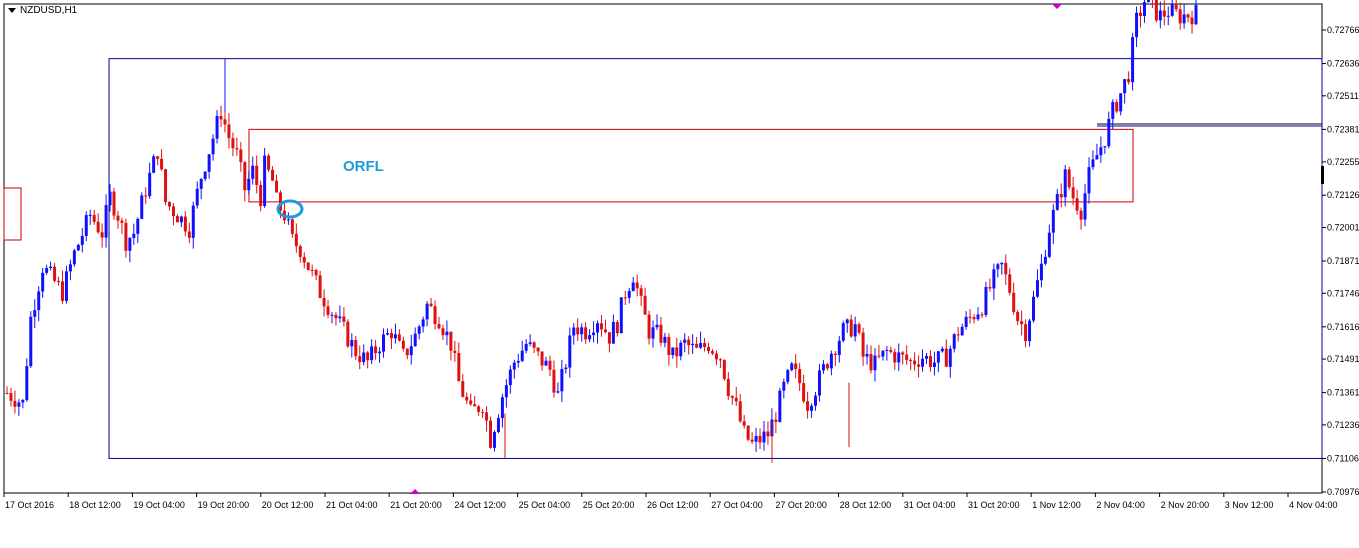  What do you see at coordinates (545, 505) in the screenshot?
I see `x-tick-label: 25 Oct 04:00` at bounding box center [545, 505].